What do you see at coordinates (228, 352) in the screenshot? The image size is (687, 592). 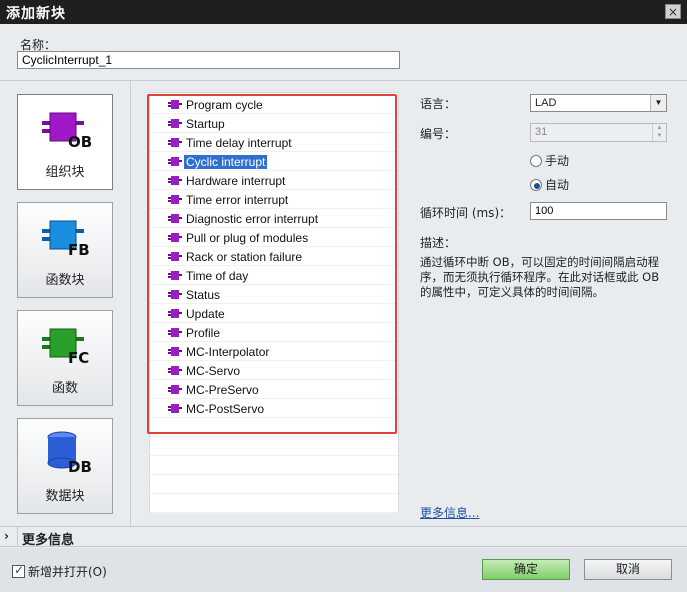 I see `ob-list-item-label: MC-Interpolator` at bounding box center [228, 352].